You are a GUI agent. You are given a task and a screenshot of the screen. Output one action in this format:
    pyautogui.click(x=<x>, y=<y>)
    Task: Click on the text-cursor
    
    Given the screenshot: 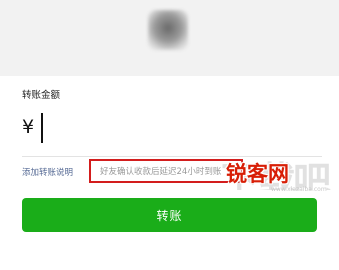 What is the action you would take?
    pyautogui.click(x=42, y=128)
    